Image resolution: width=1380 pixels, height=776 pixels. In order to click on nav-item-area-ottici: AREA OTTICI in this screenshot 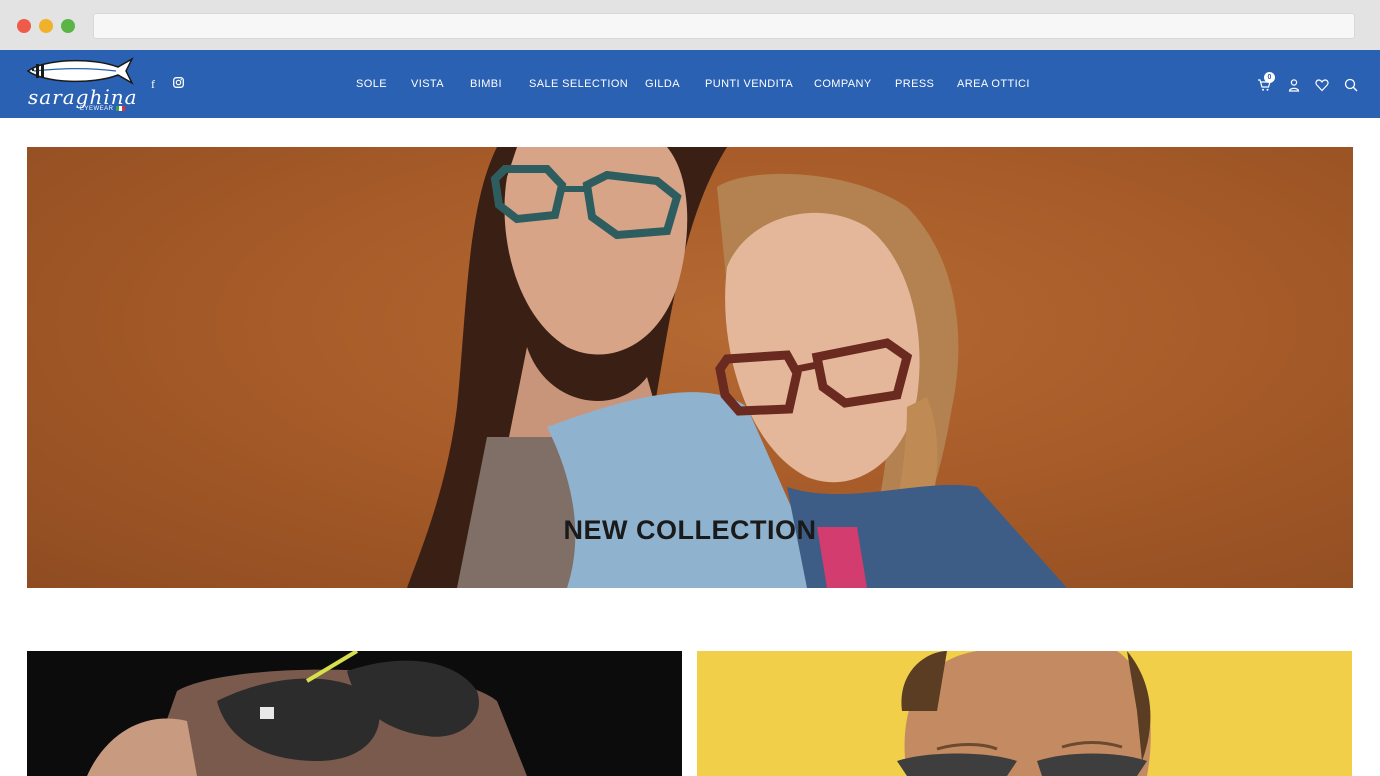, I will do `click(993, 84)`.